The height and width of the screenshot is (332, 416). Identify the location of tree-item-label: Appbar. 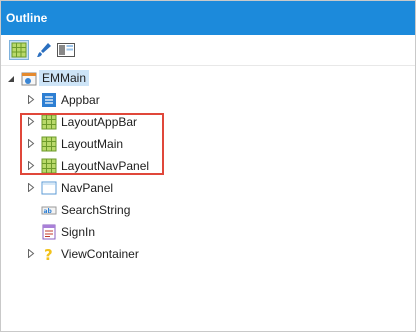
(80, 100).